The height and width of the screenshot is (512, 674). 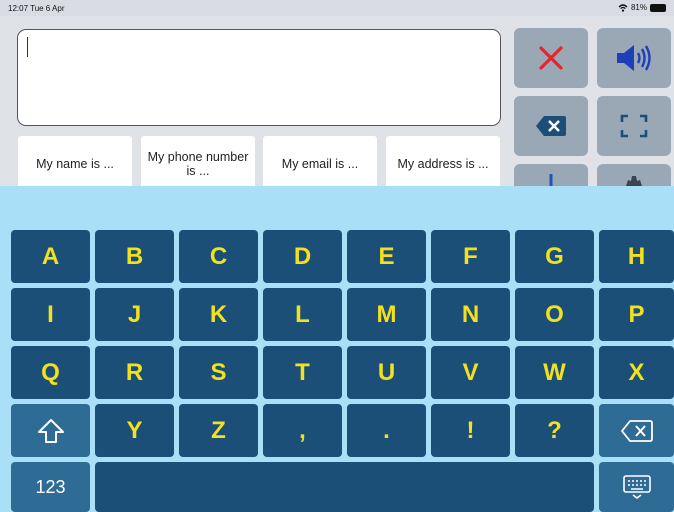 I want to click on battery-icon, so click(x=658, y=7).